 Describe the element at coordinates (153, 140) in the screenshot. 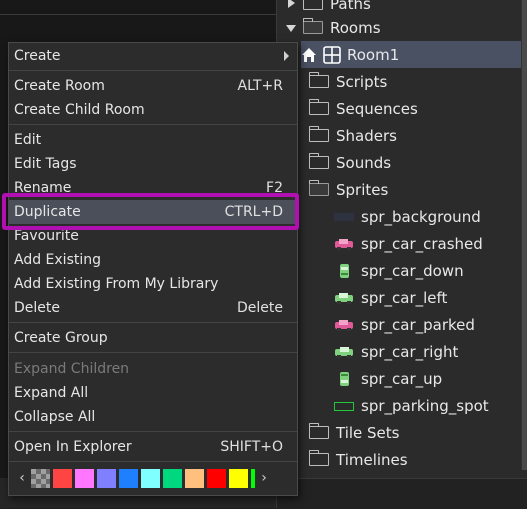

I see `menu-item-edit: Edit` at that location.